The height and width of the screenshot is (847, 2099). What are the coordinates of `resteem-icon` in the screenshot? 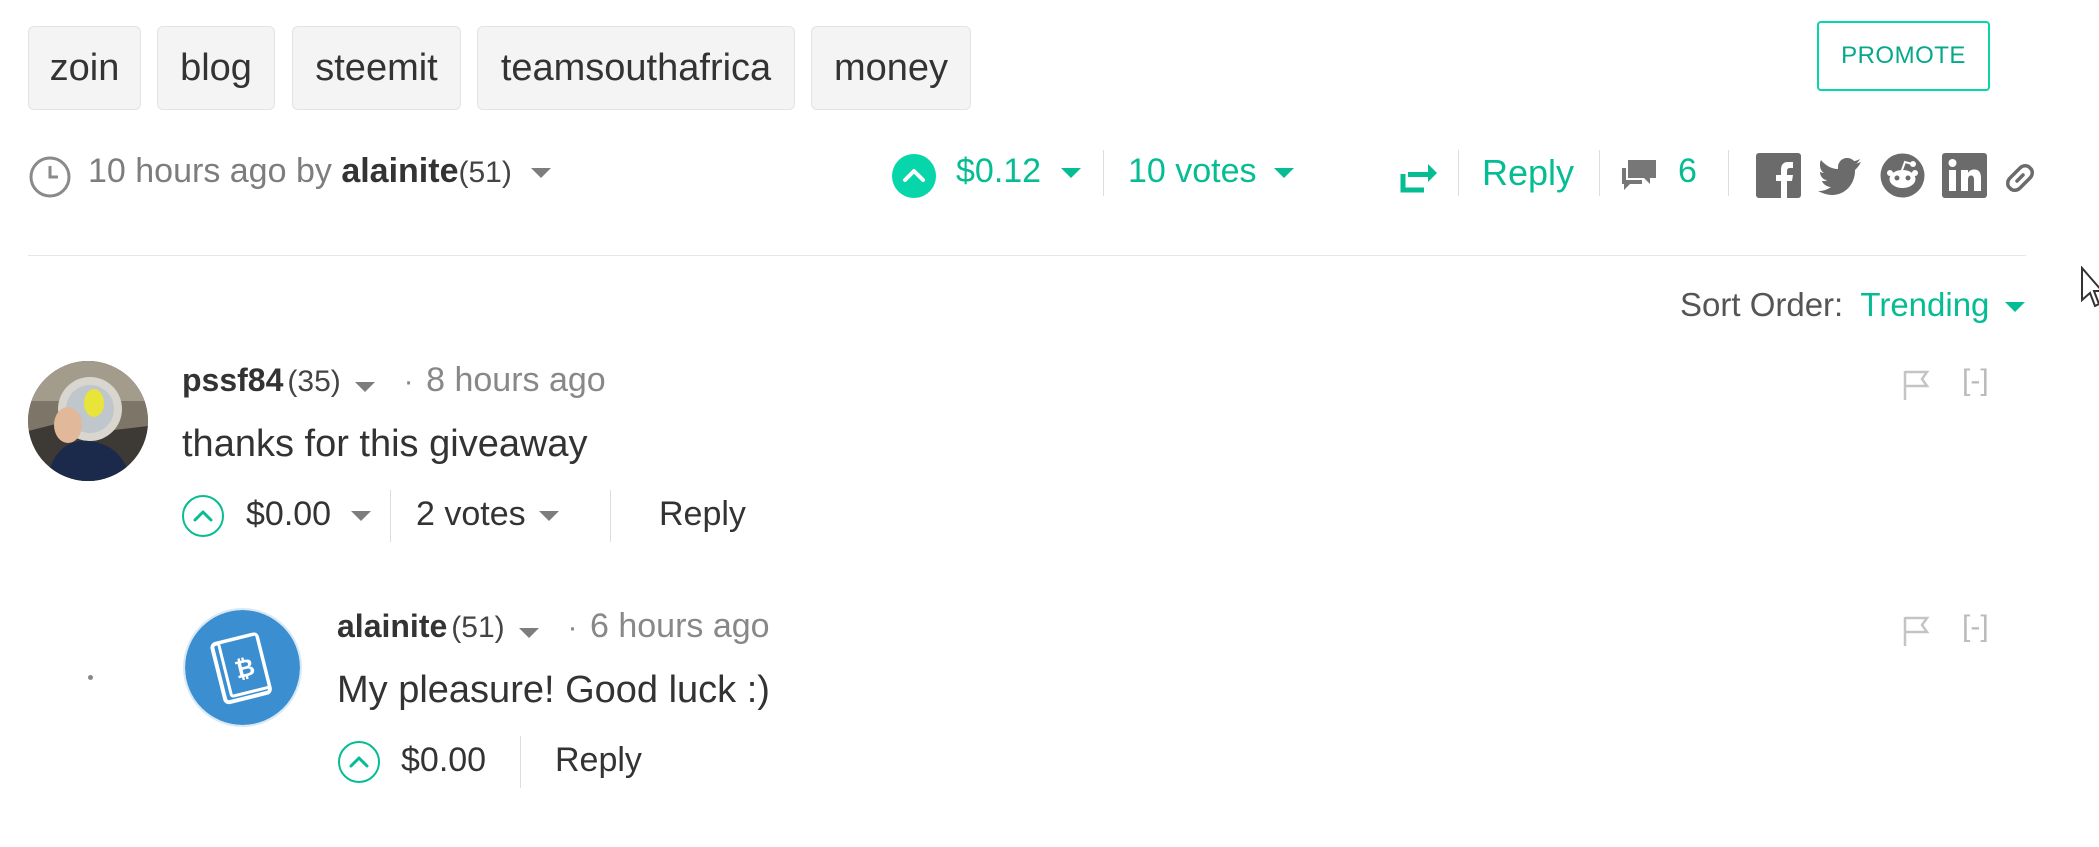 It's located at (1419, 179).